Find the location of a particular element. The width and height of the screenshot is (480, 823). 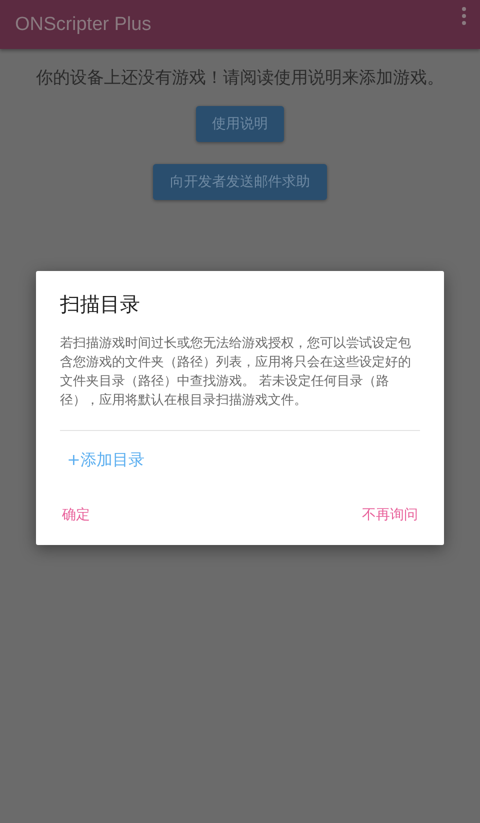

more-options-icon is located at coordinates (464, 16).